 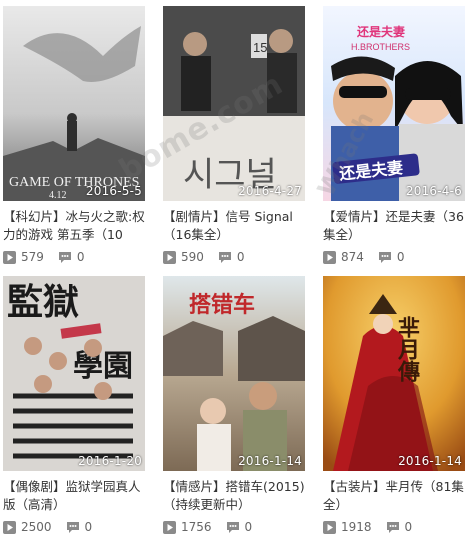 I want to click on poster-image: 芈月傳 2016-1-14, so click(x=394, y=373).